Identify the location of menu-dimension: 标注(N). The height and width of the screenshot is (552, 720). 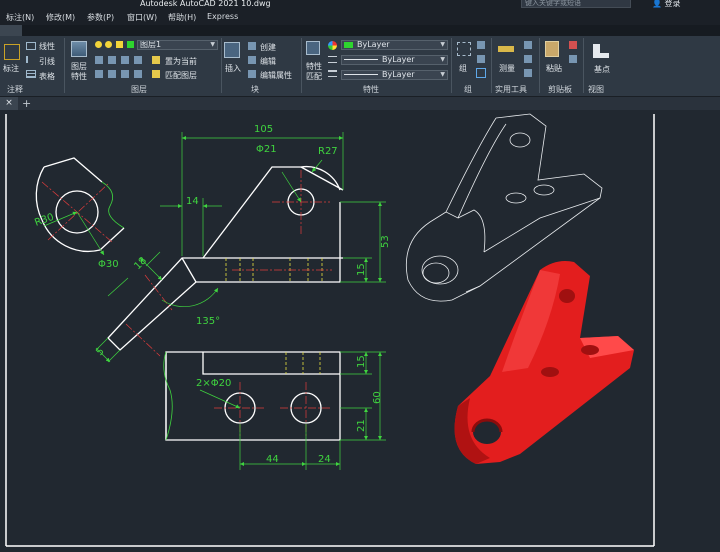
(20, 17).